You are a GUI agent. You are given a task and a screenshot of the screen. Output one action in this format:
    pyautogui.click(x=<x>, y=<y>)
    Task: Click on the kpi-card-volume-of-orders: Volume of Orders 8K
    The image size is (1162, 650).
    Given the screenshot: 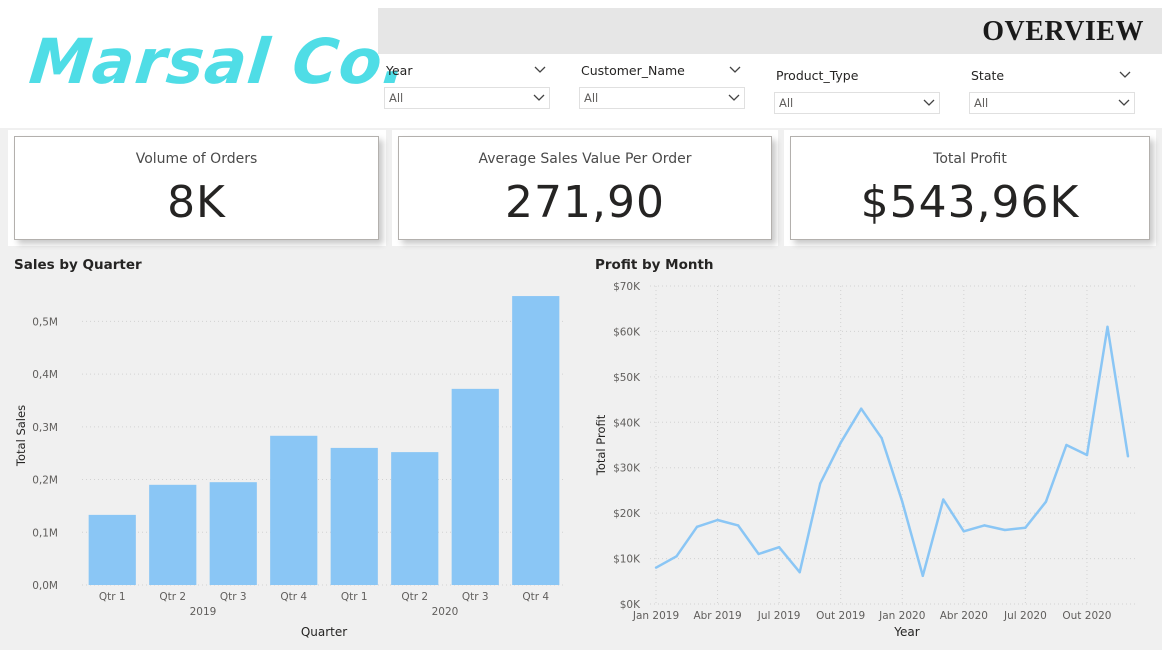 What is the action you would take?
    pyautogui.click(x=196, y=188)
    